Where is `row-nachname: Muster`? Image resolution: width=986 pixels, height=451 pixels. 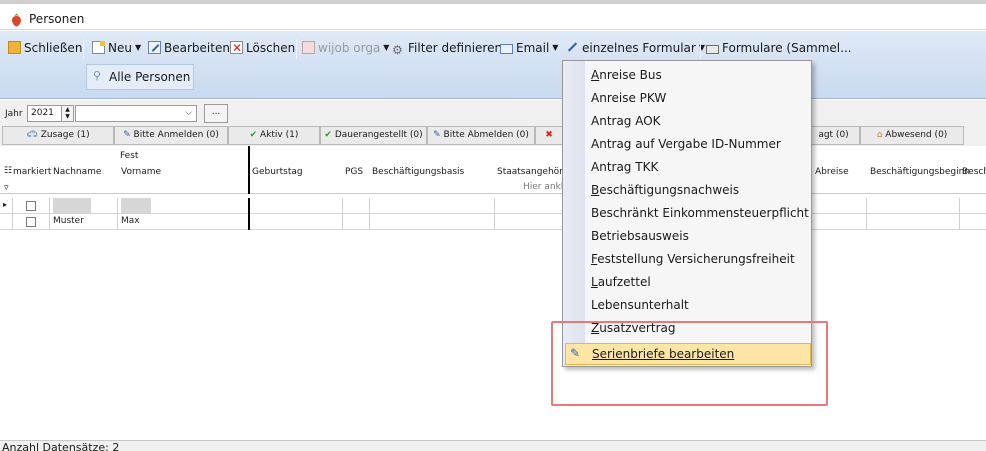
row-nachname: Muster is located at coordinates (68, 221).